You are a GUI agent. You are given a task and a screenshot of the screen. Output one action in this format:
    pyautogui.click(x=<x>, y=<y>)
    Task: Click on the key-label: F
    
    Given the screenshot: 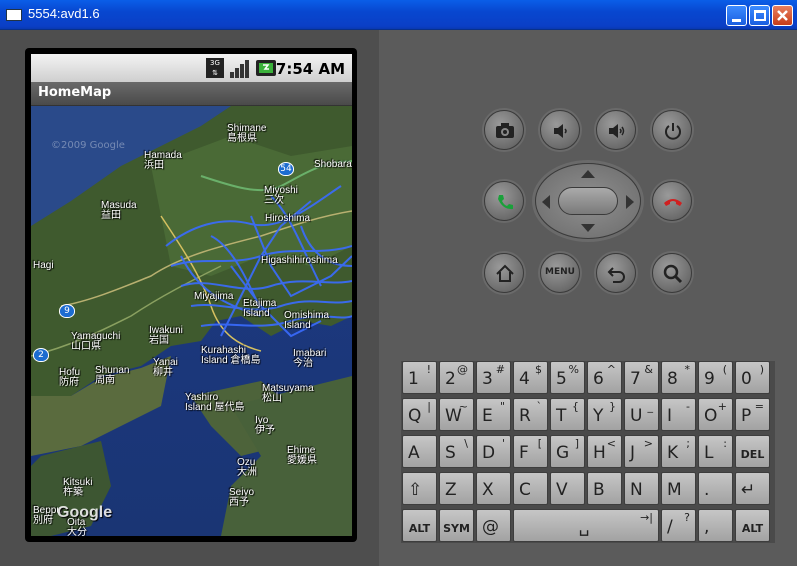 What is the action you would take?
    pyautogui.click(x=524, y=453)
    